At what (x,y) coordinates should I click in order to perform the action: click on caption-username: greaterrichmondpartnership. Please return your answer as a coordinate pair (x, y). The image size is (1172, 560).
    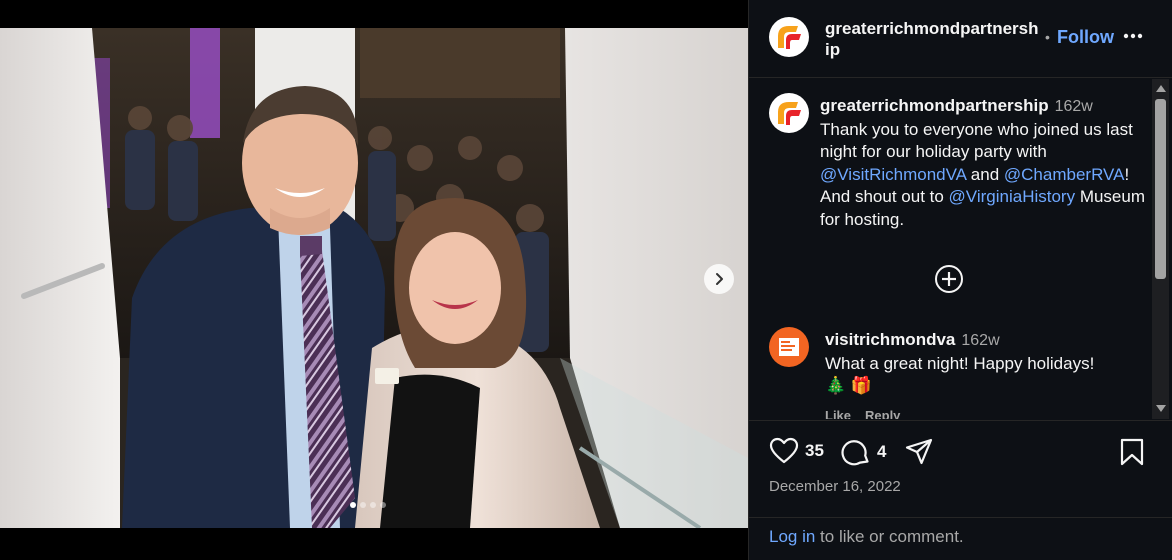
    Looking at the image, I should click on (934, 105).